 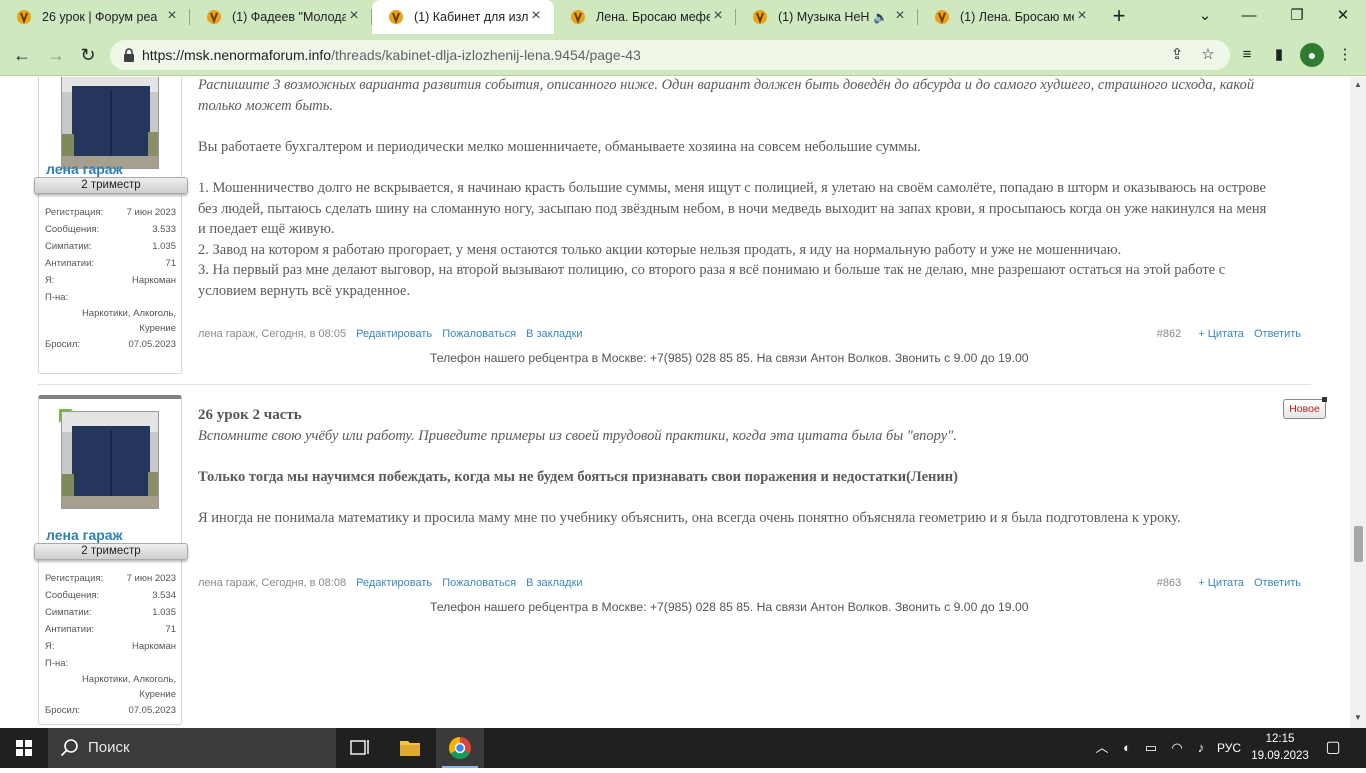 I want to click on tab-2: (1) Фадеев "Молодая ×, so click(x=281, y=17).